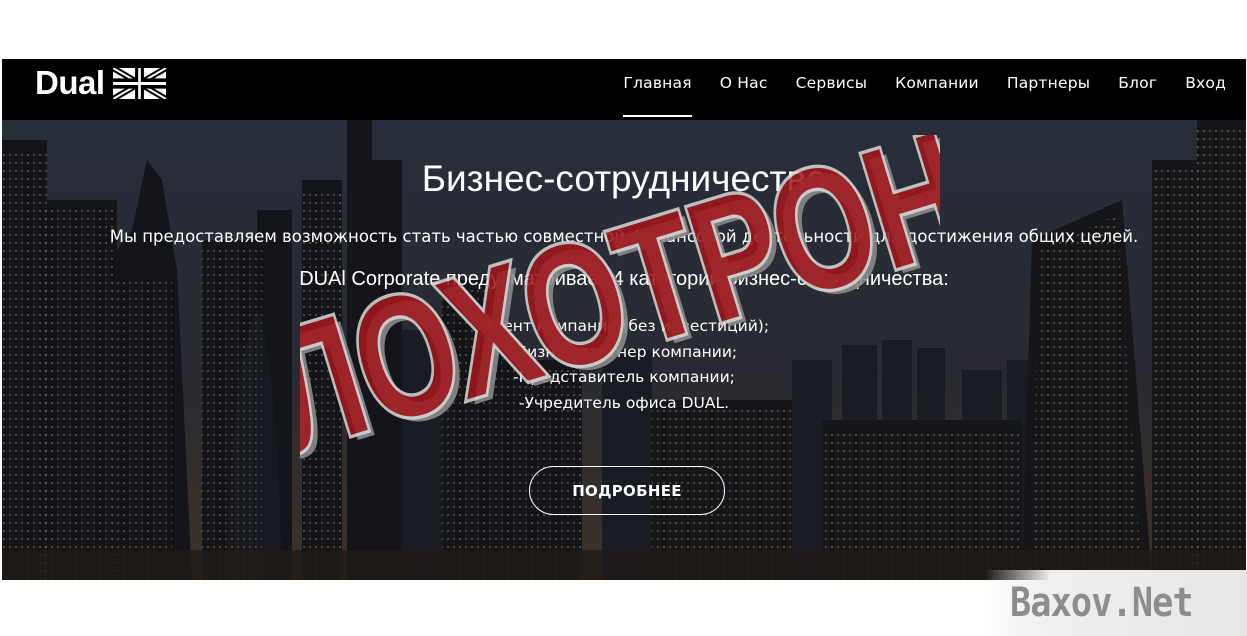 The height and width of the screenshot is (636, 1247). I want to click on watermark-text: Baxov.Net, so click(1102, 603).